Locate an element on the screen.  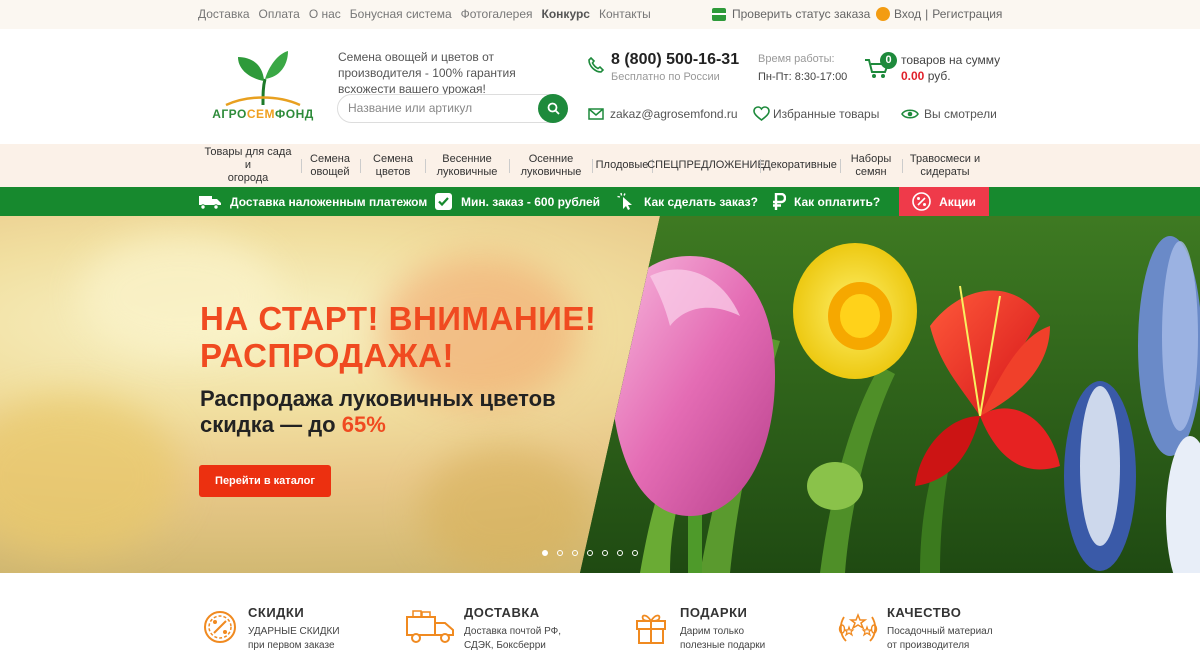
register-link: Регистрация is located at coordinates (967, 14).